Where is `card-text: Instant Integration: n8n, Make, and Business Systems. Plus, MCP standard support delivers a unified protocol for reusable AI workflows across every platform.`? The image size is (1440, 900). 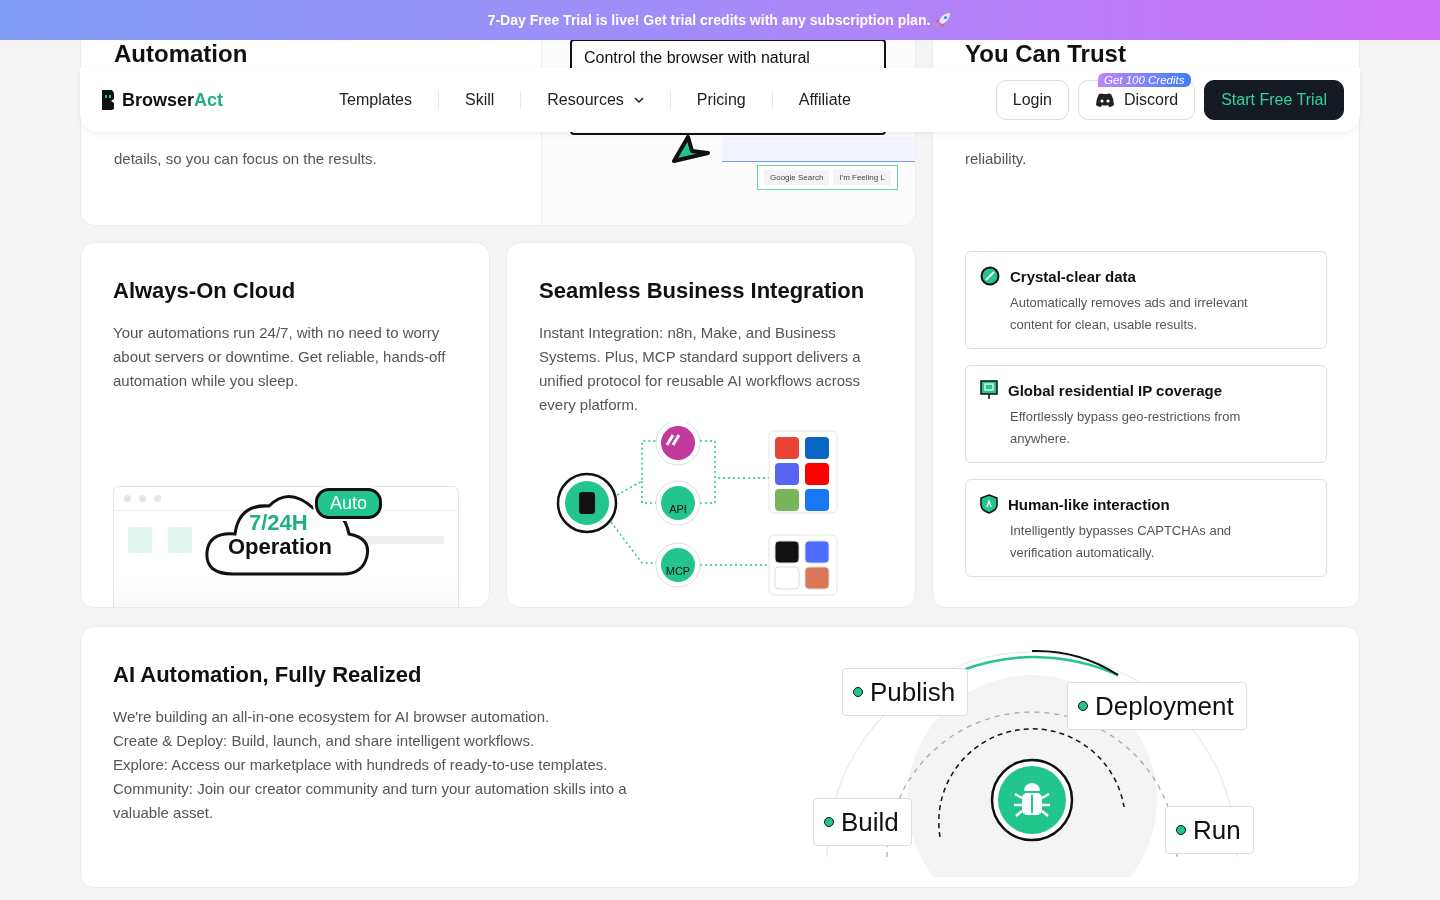 card-text: Instant Integration: n8n, Make, and Business Systems. Plus, MCP standard support delivers a unified protocol for reusable AI workflows across every platform. is located at coordinates (700, 369).